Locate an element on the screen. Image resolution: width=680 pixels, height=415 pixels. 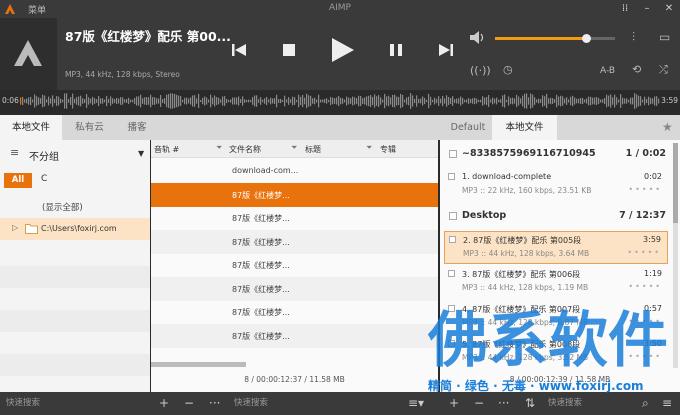
item-duration: 3:59 is located at coordinates (652, 239).